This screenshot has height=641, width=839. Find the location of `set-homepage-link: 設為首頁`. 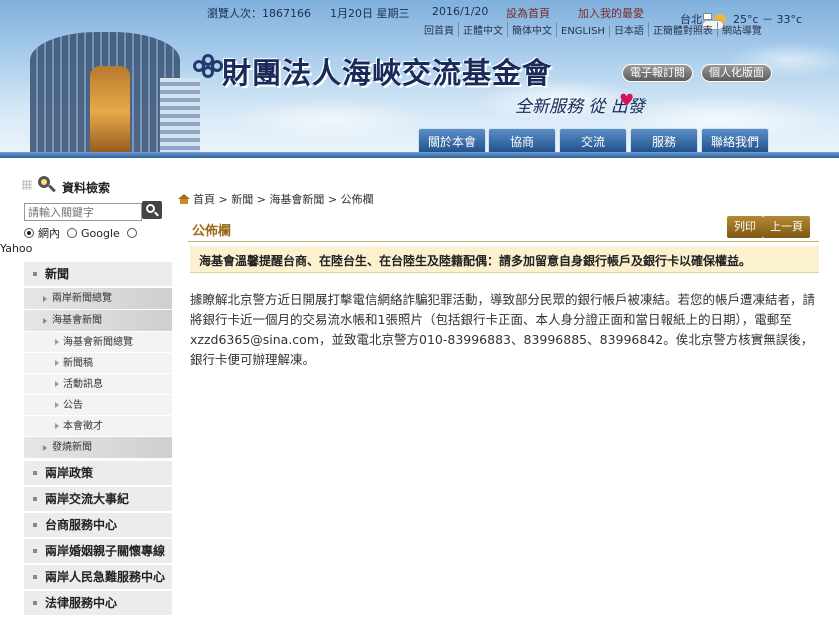

set-homepage-link: 設為首頁 is located at coordinates (528, 13).